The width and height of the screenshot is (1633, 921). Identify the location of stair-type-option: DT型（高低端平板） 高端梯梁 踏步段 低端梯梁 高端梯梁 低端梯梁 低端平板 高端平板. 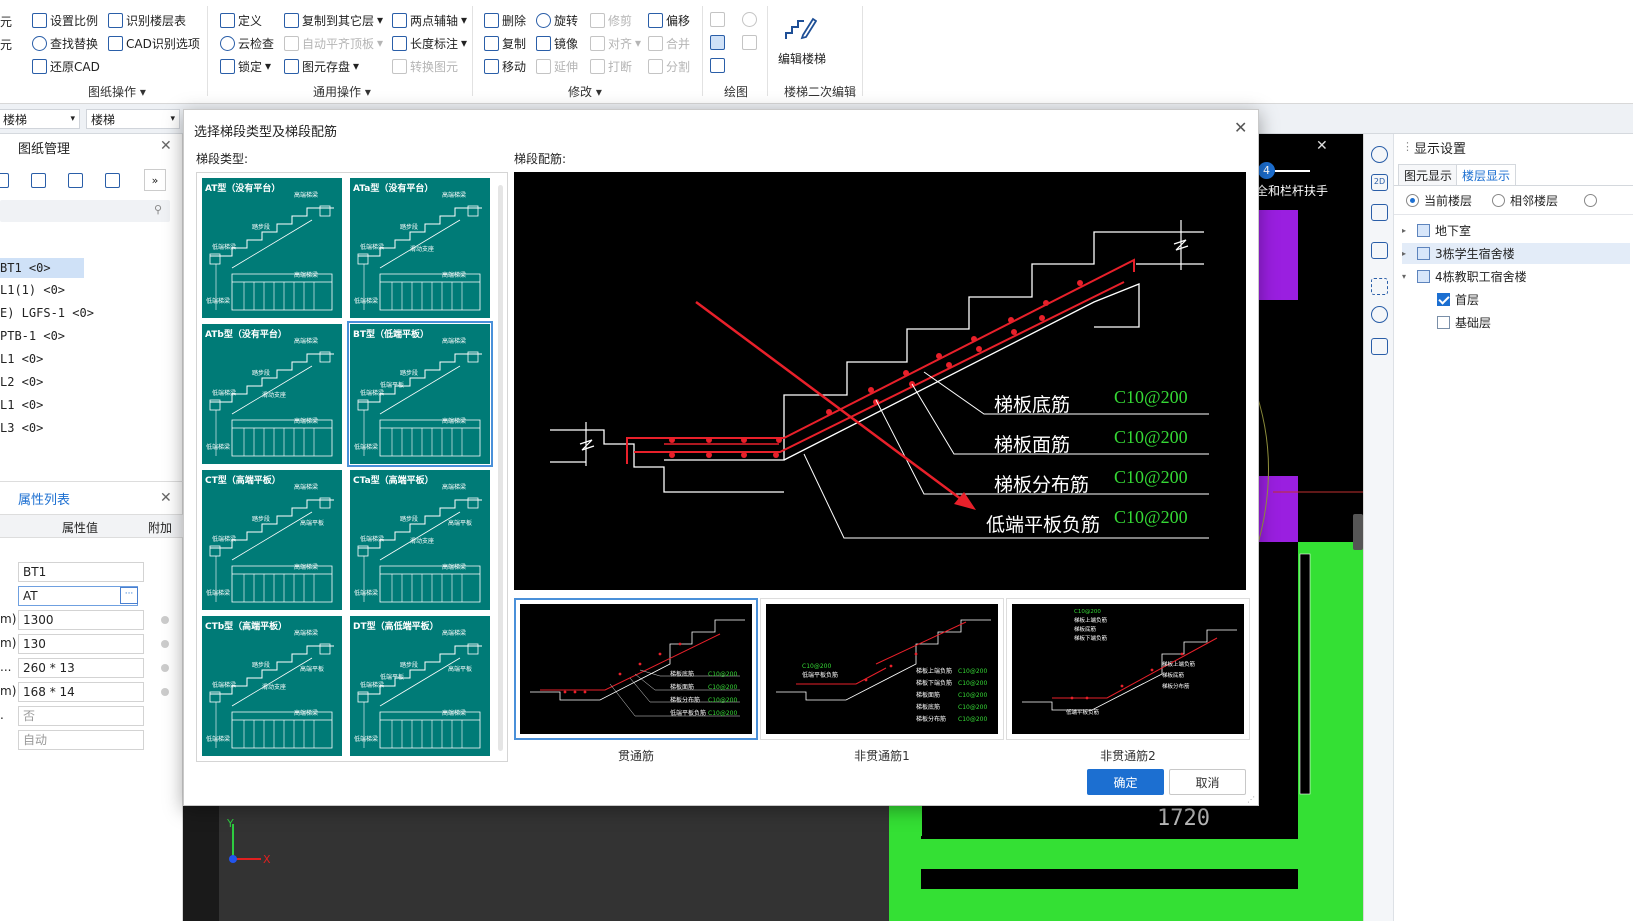
(420, 686).